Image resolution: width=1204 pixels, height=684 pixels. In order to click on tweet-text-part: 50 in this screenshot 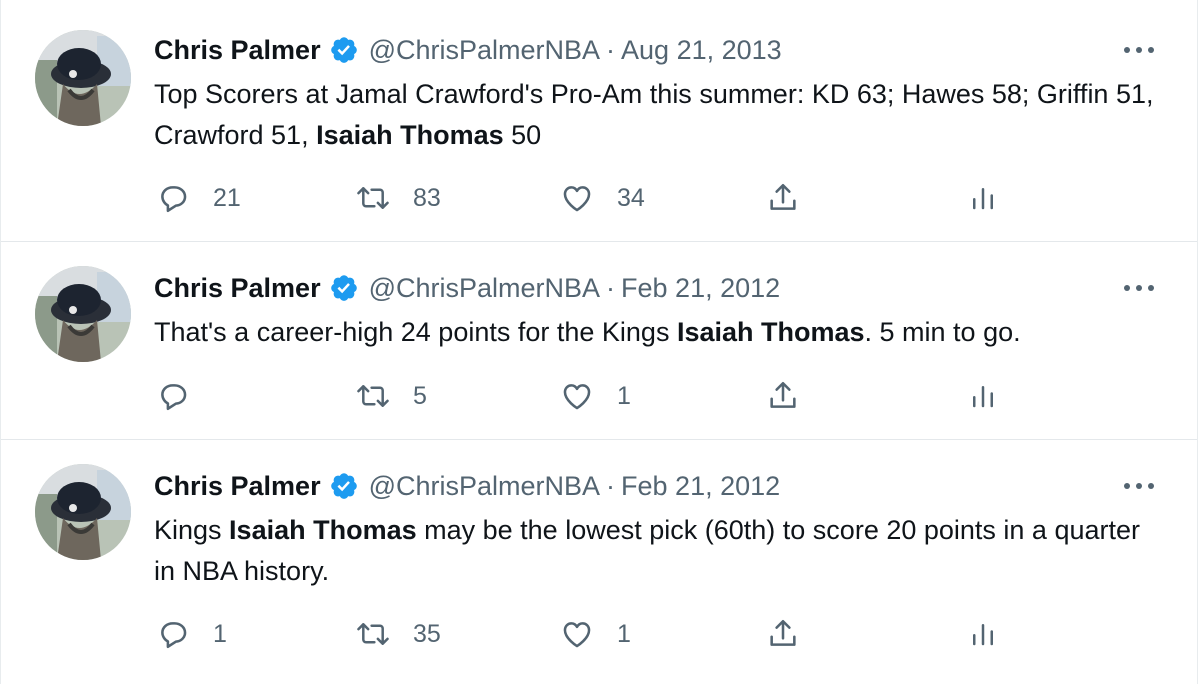, I will do `click(522, 135)`.